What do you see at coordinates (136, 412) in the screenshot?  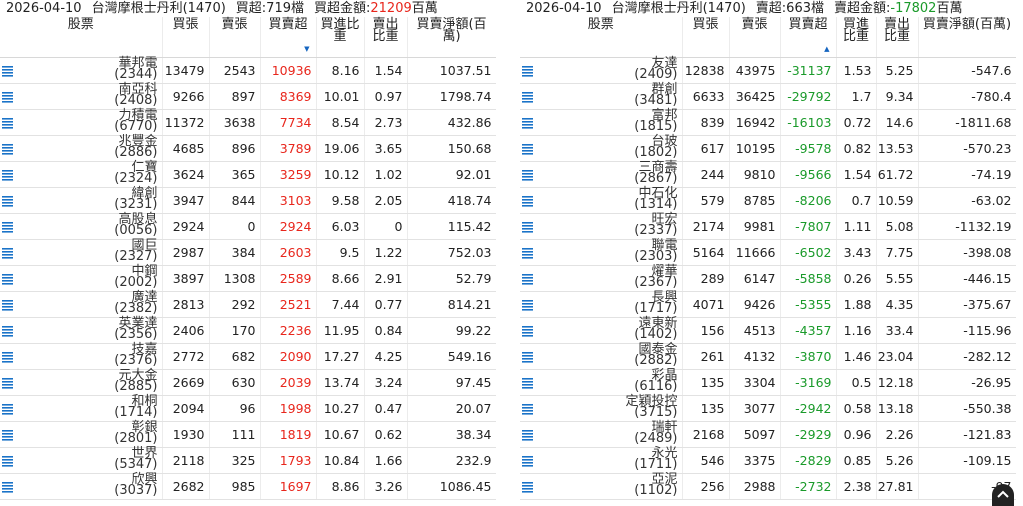 I see `stock-code: (1714)` at bounding box center [136, 412].